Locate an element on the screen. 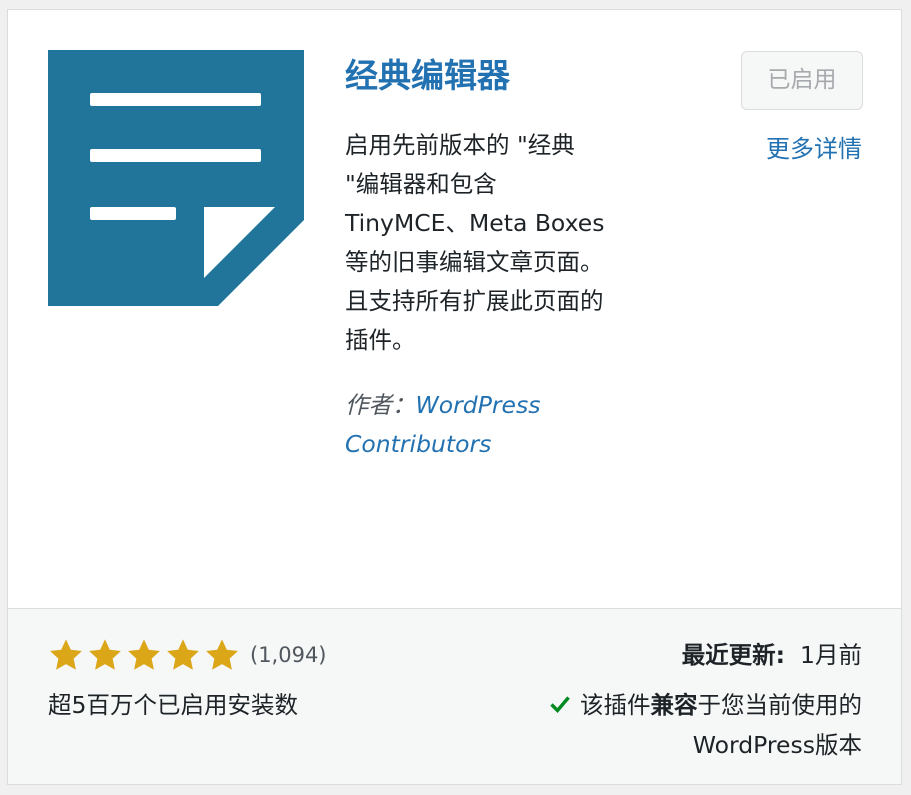 The image size is (911, 795). active-button: 已启用 is located at coordinates (802, 80).